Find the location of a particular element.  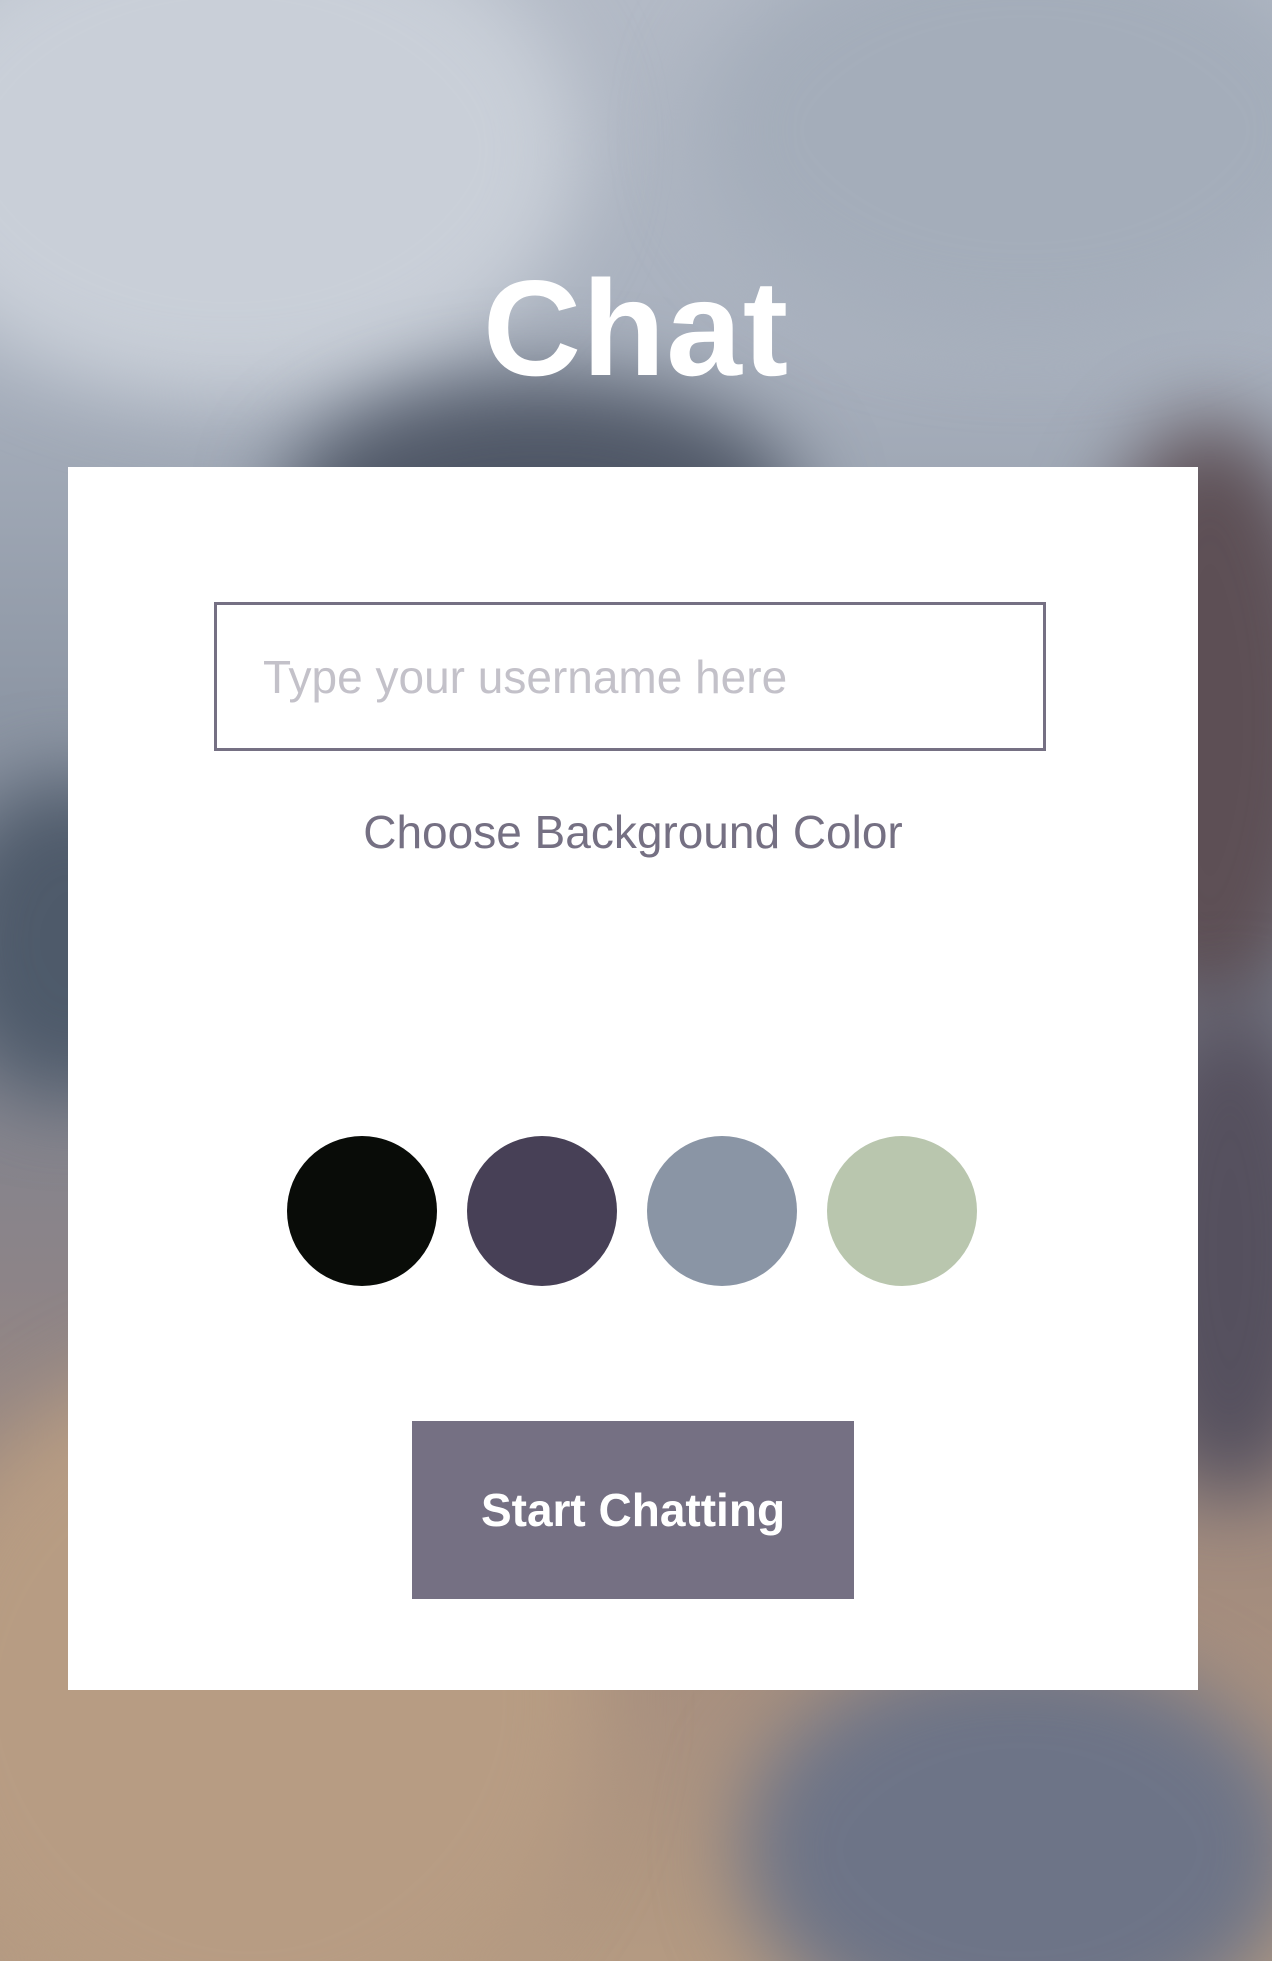

color-swatch-black is located at coordinates (362, 1211).